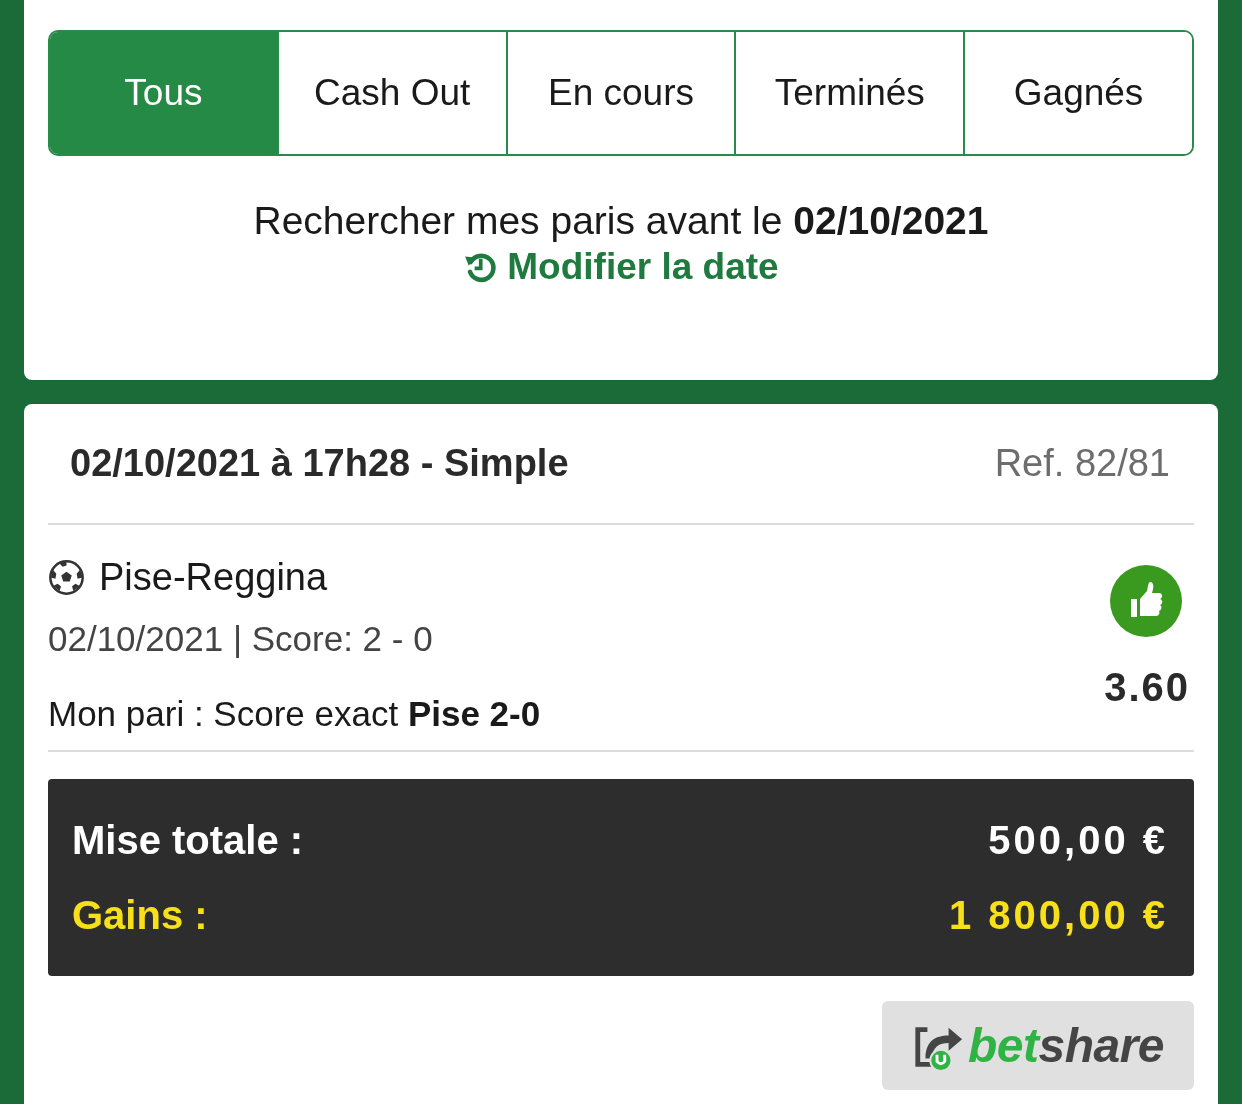 The height and width of the screenshot is (1104, 1242). I want to click on filter-tab: Gagnés, so click(1077, 93).